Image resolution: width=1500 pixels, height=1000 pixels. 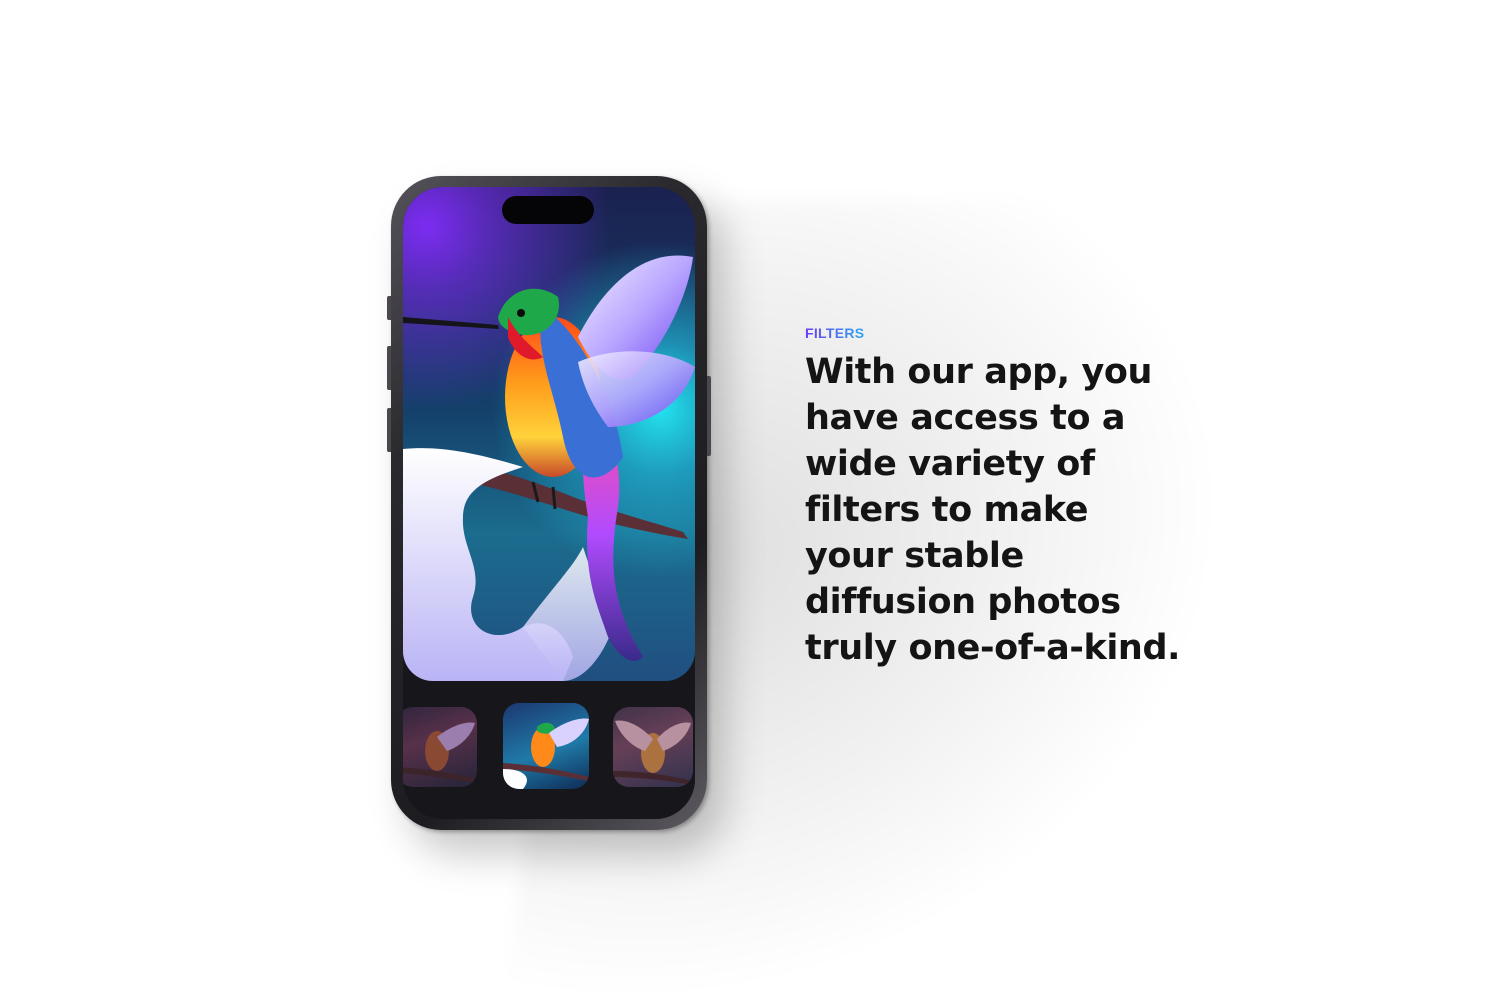 What do you see at coordinates (389, 308) in the screenshot?
I see `phone-action-button` at bounding box center [389, 308].